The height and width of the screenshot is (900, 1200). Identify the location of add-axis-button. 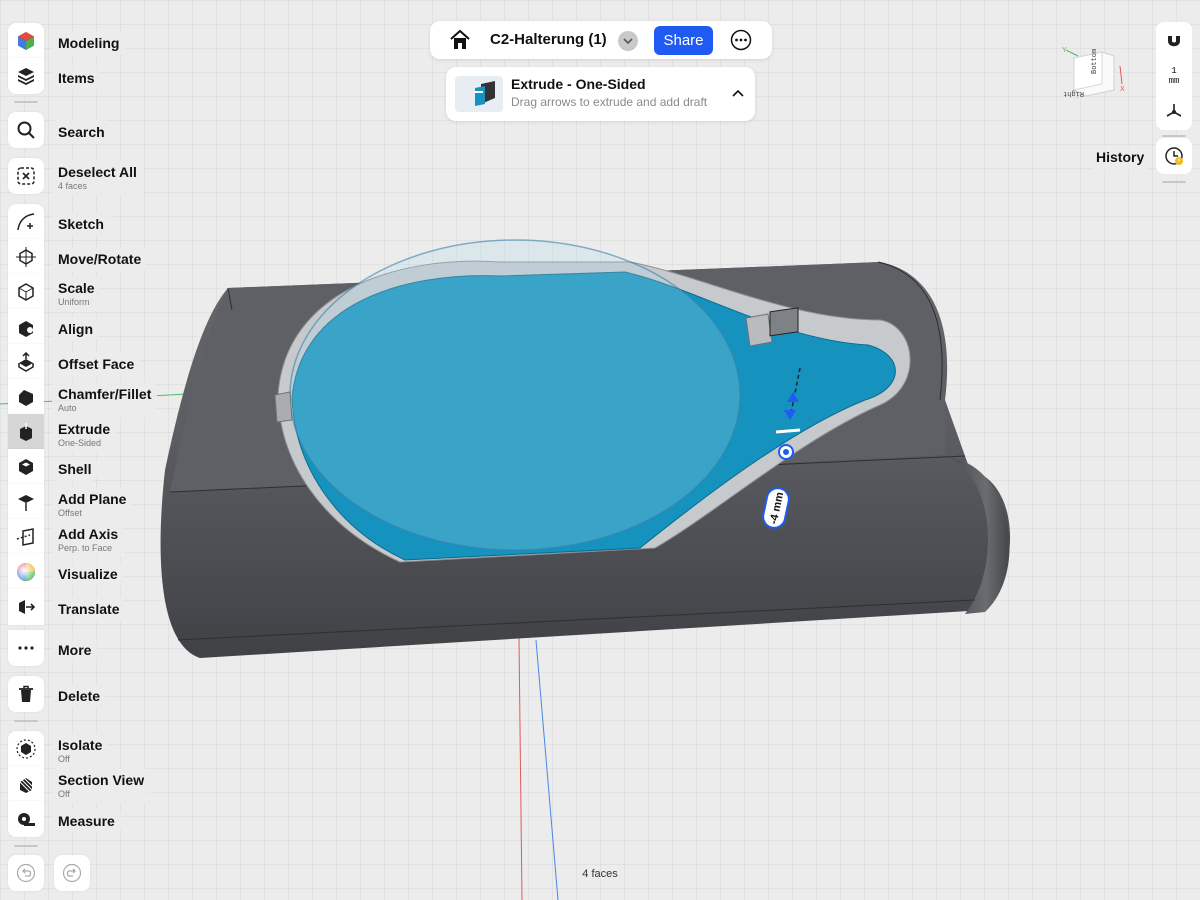
(26, 537).